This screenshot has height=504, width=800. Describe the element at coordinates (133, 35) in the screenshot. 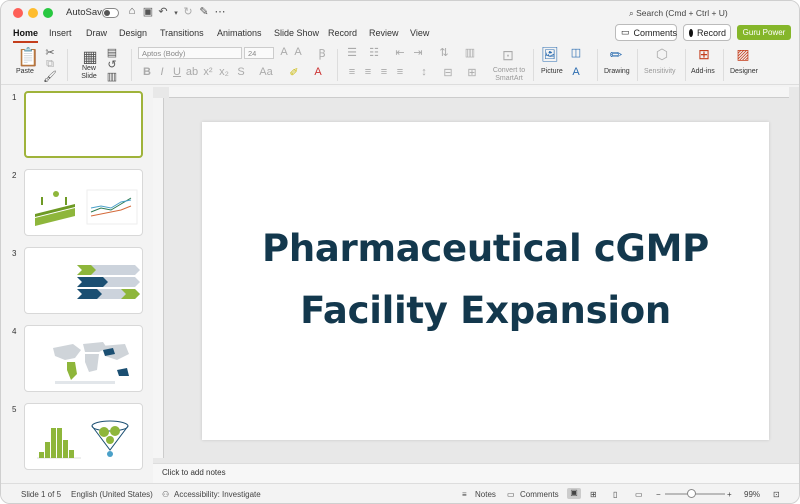

I see `tab-design: Design` at that location.